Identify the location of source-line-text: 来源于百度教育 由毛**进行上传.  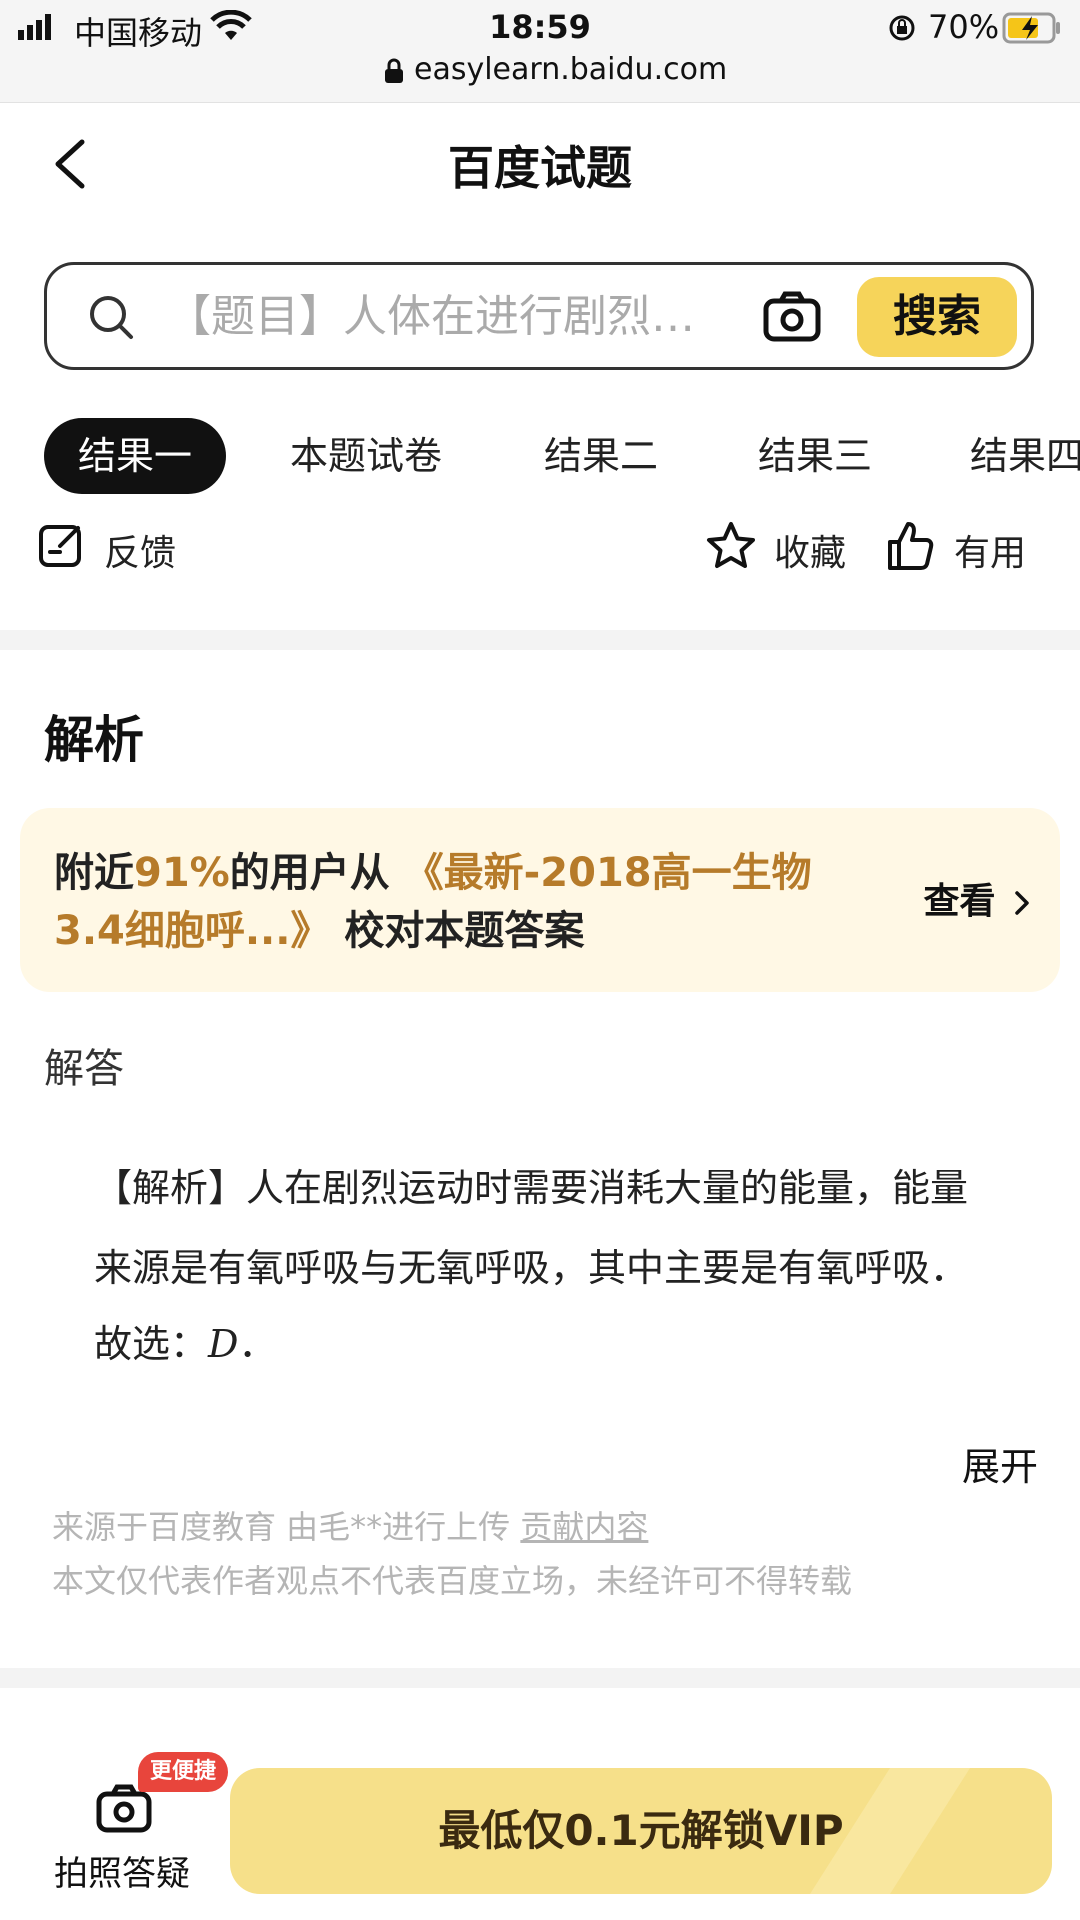
(286, 1527).